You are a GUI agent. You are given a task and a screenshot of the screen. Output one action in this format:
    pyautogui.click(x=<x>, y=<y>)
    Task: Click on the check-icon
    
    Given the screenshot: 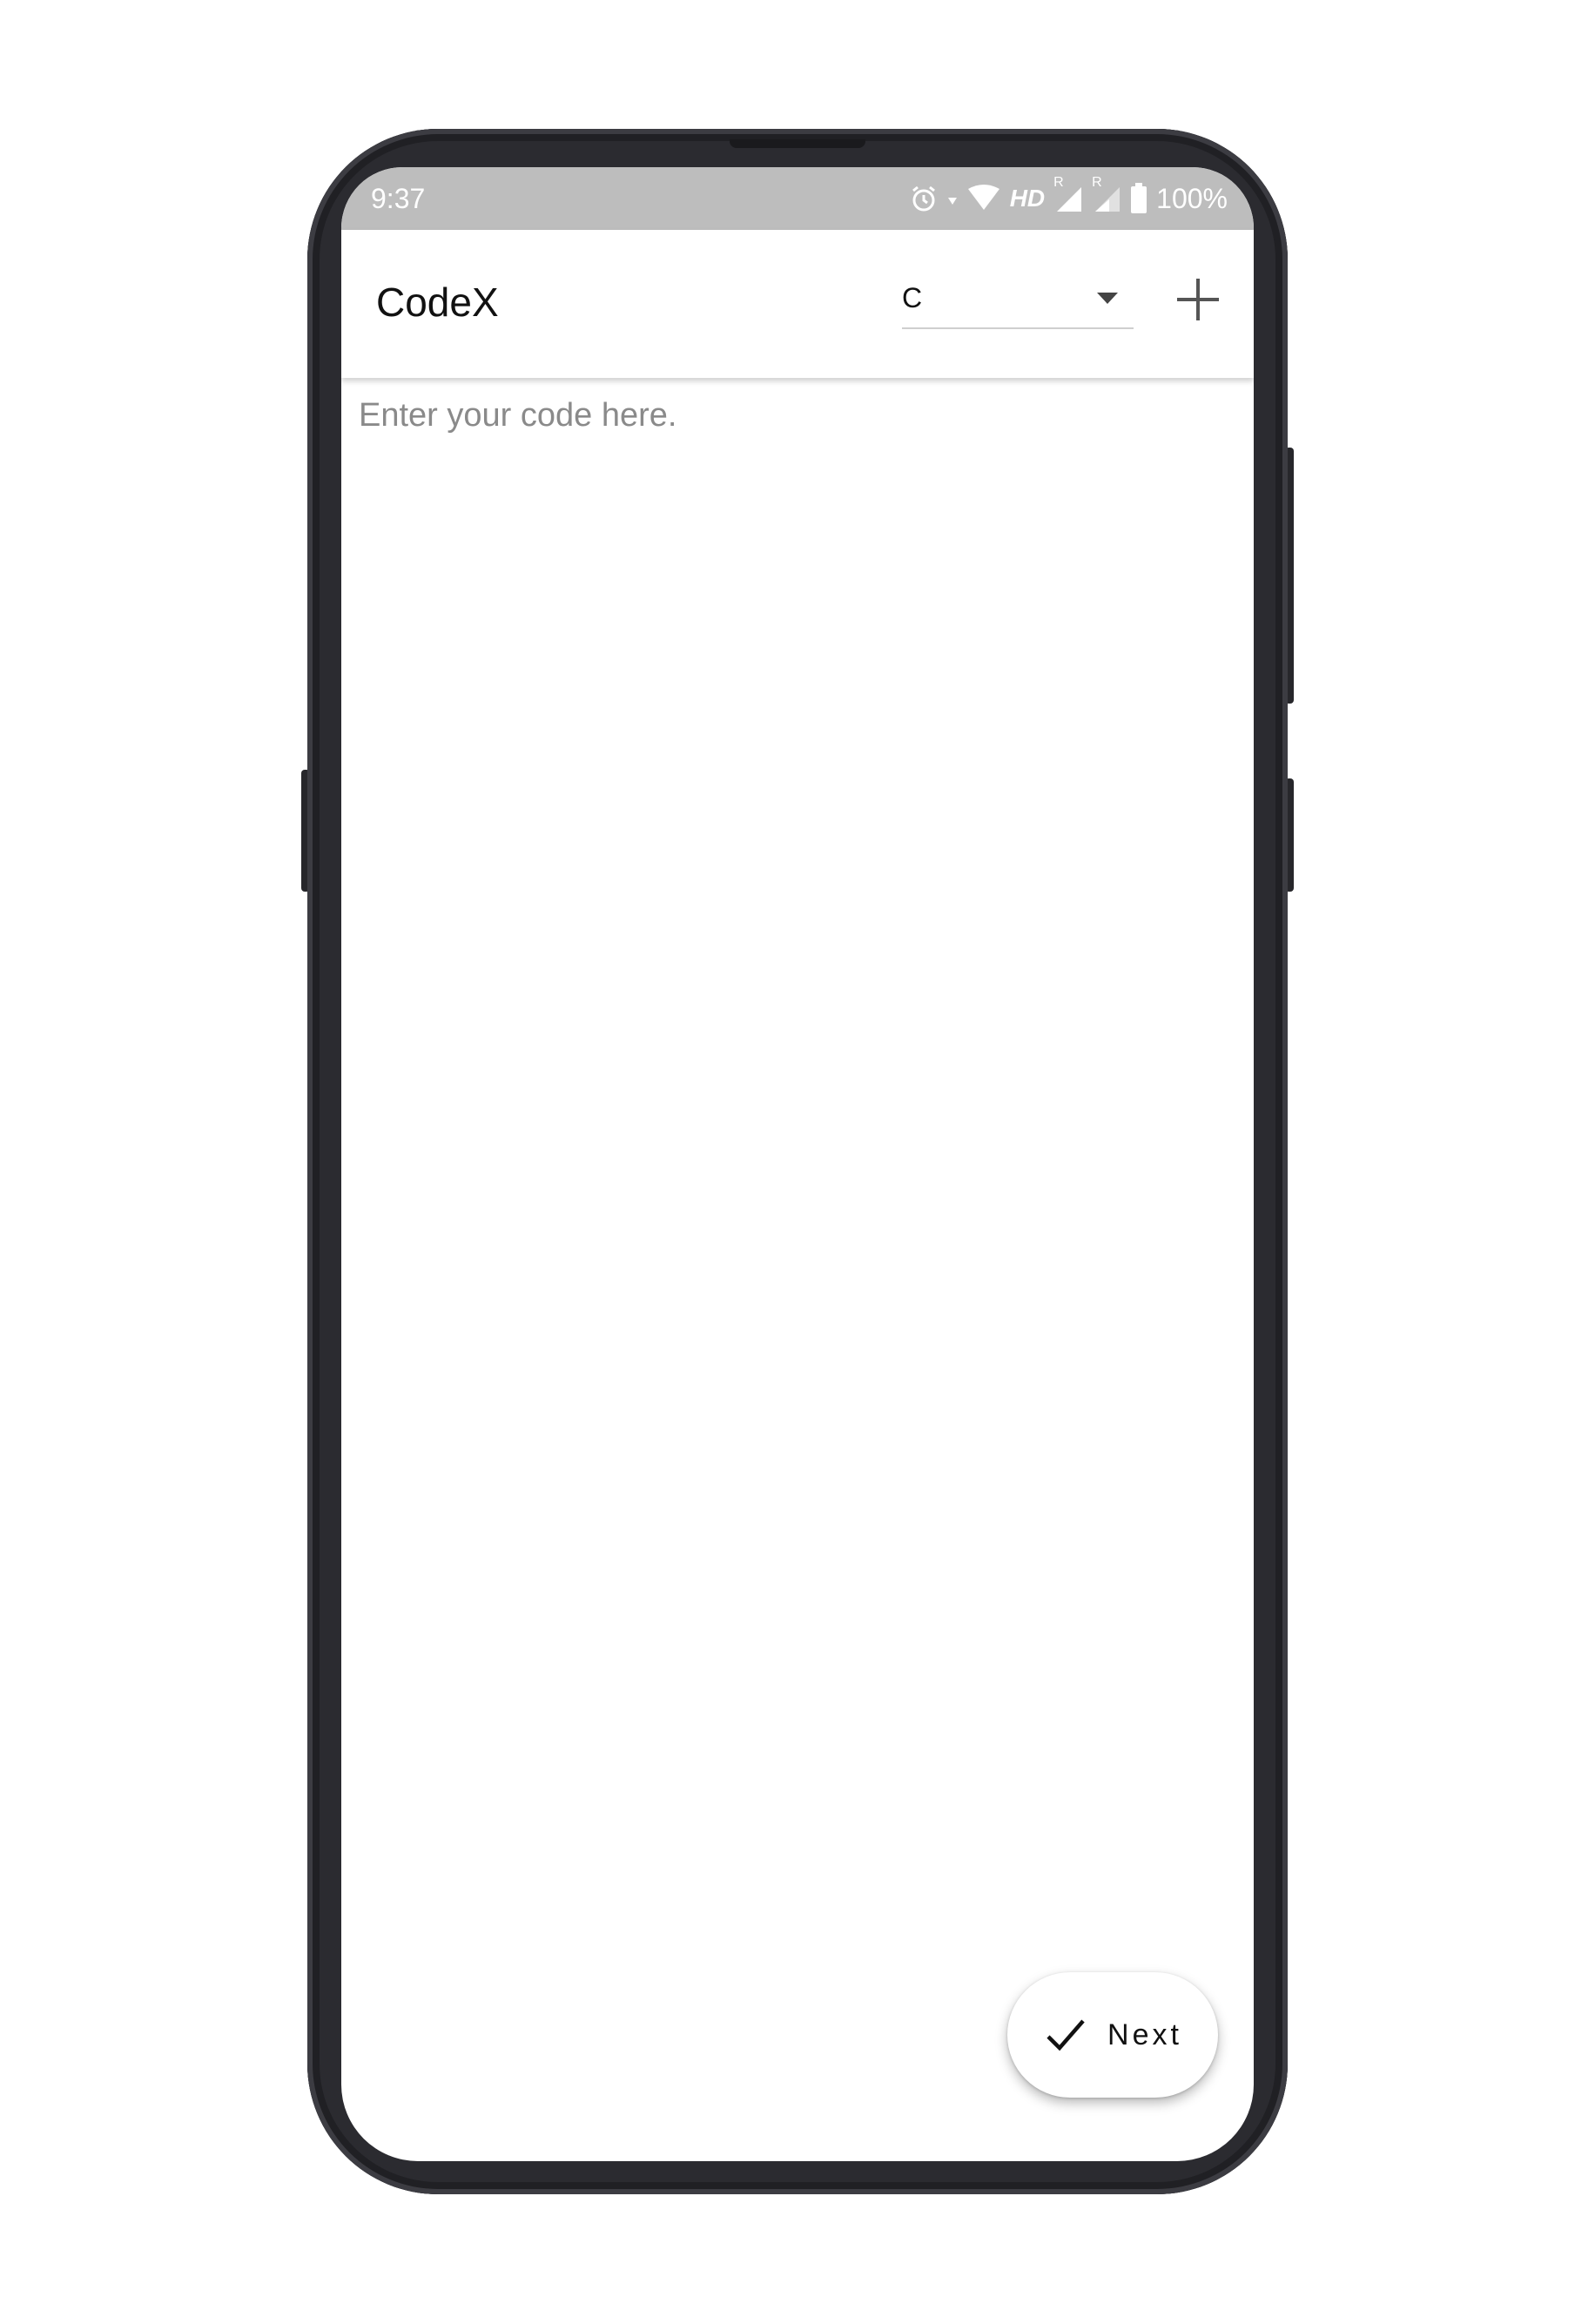 What is the action you would take?
    pyautogui.click(x=1065, y=2035)
    